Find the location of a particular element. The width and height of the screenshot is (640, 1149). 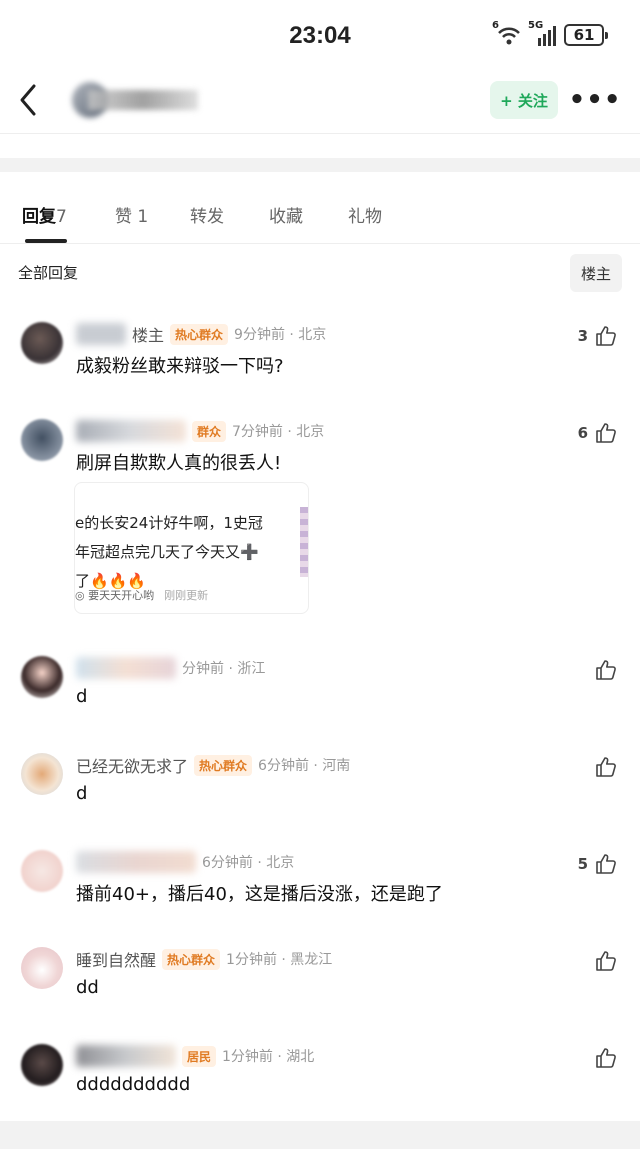

comment-time: 6分钟前 · 河南 is located at coordinates (304, 766).